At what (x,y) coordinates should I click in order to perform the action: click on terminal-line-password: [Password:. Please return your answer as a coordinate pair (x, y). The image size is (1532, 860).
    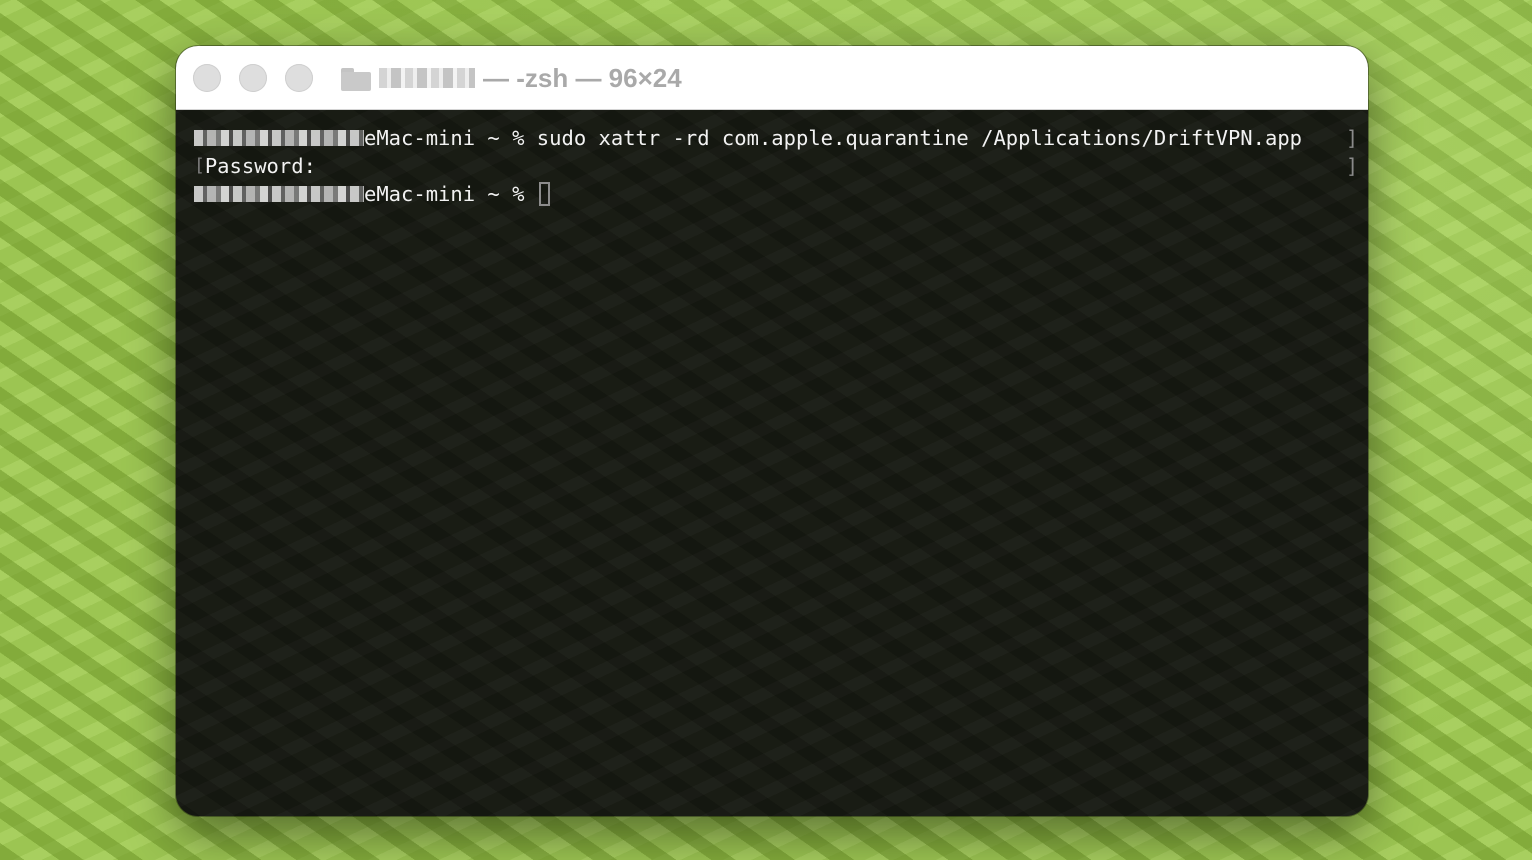
    Looking at the image, I should click on (255, 166).